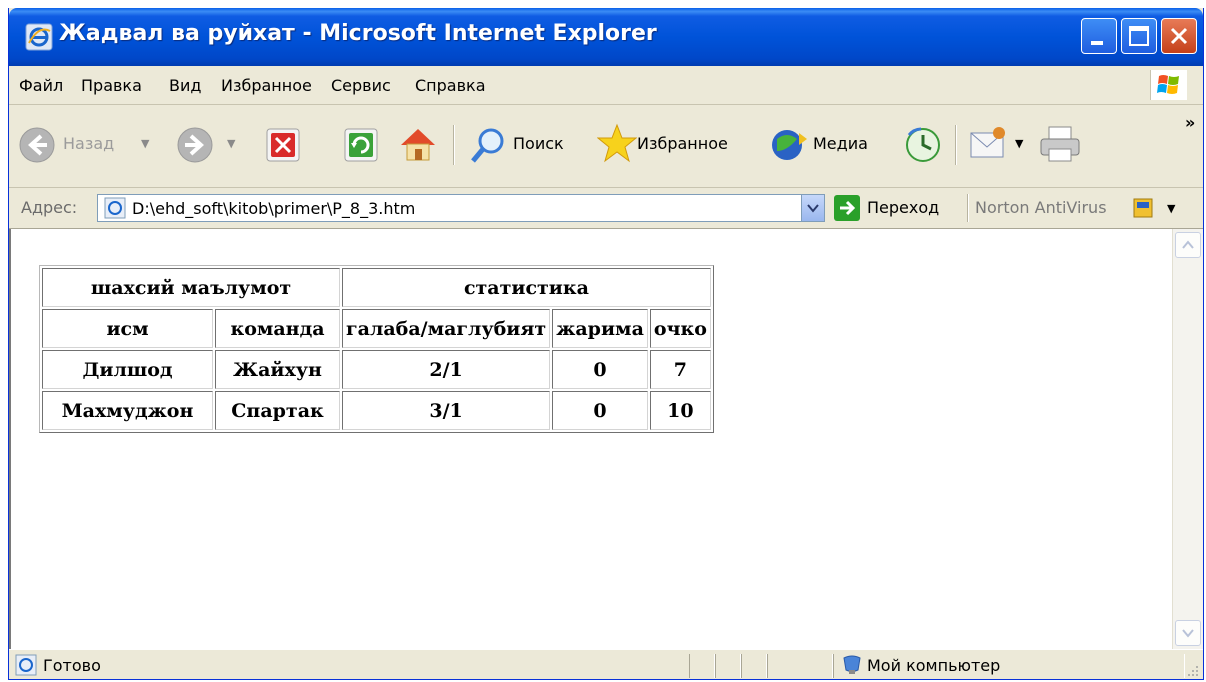  What do you see at coordinates (418, 149) in the screenshot?
I see `home-icon` at bounding box center [418, 149].